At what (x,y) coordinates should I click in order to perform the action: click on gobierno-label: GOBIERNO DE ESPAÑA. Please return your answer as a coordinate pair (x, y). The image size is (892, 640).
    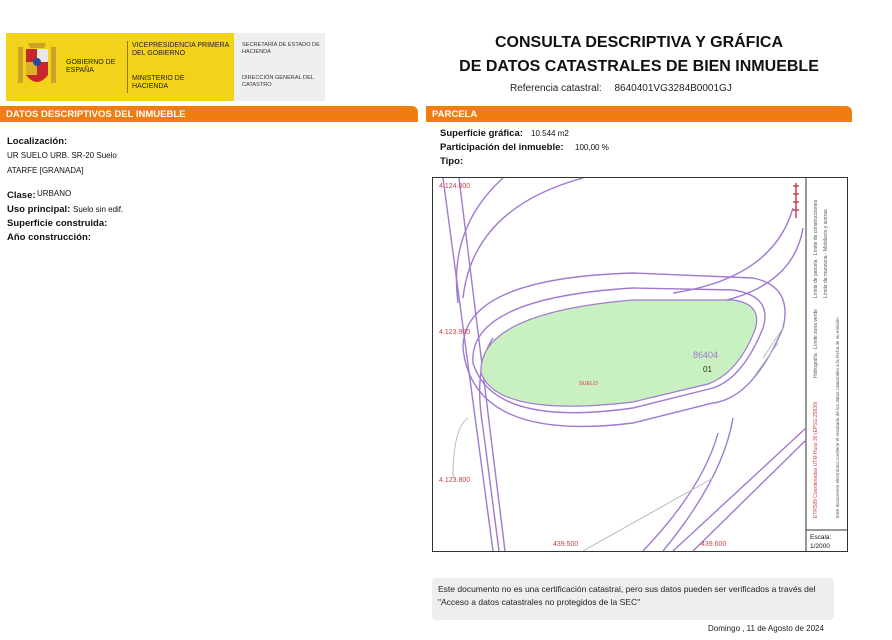
    Looking at the image, I should click on (91, 66).